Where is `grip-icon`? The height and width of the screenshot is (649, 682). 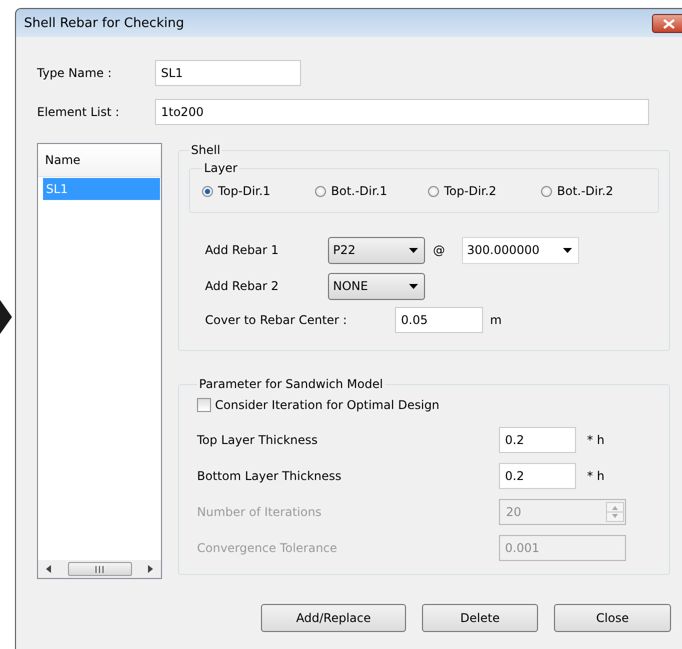 grip-icon is located at coordinates (99, 569).